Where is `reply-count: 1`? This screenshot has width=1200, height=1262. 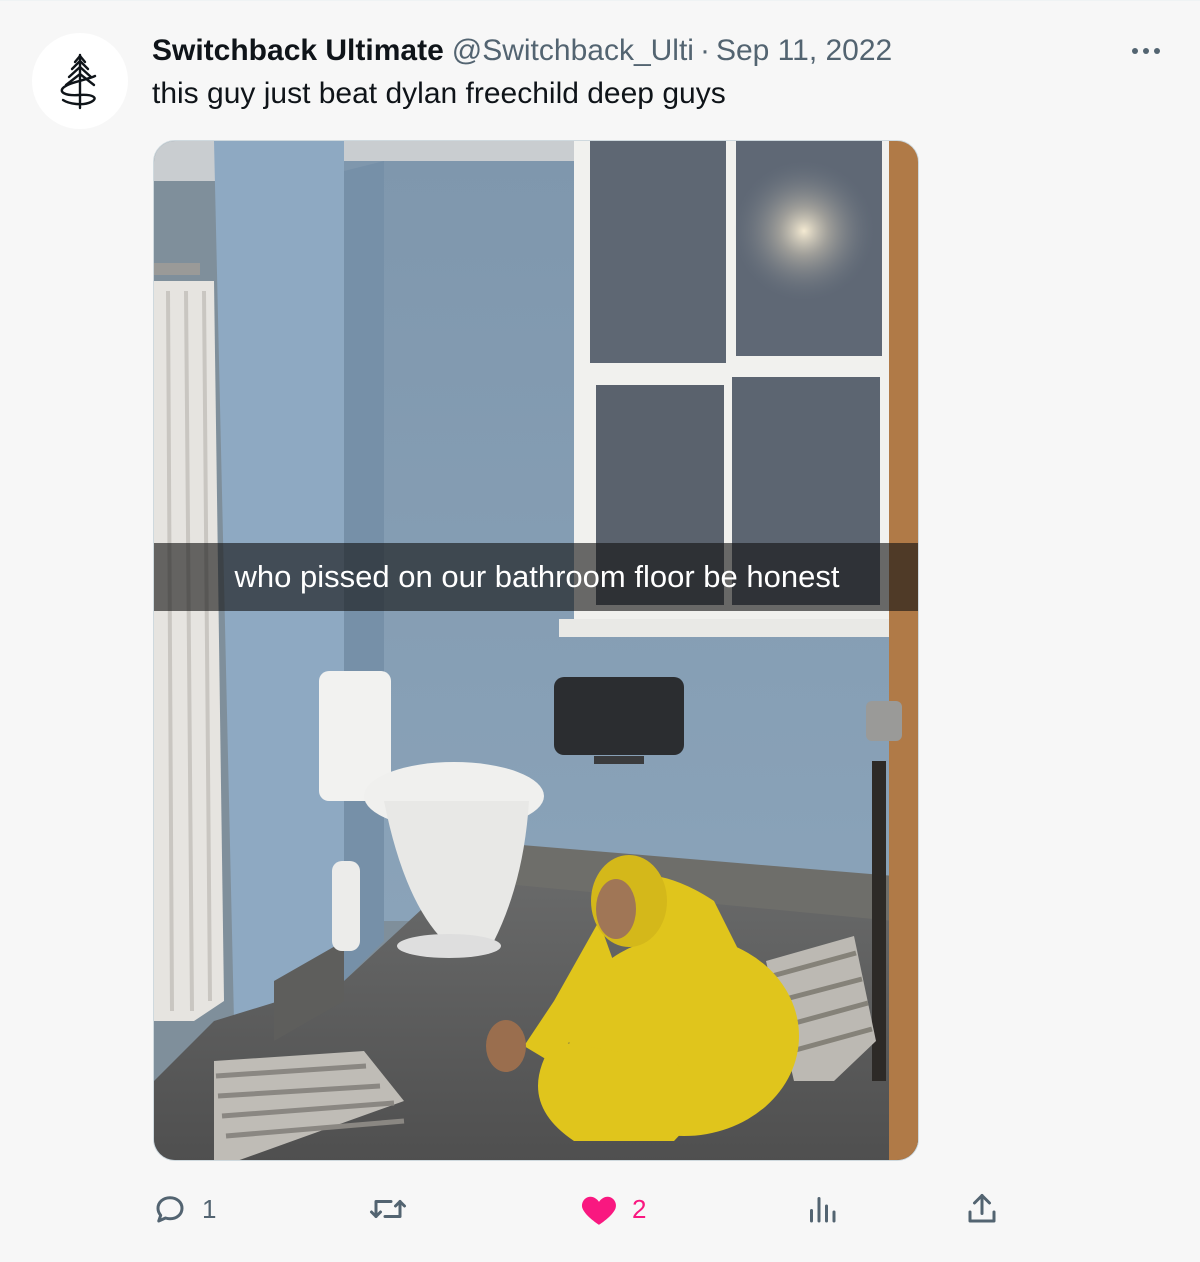 reply-count: 1 is located at coordinates (209, 1208).